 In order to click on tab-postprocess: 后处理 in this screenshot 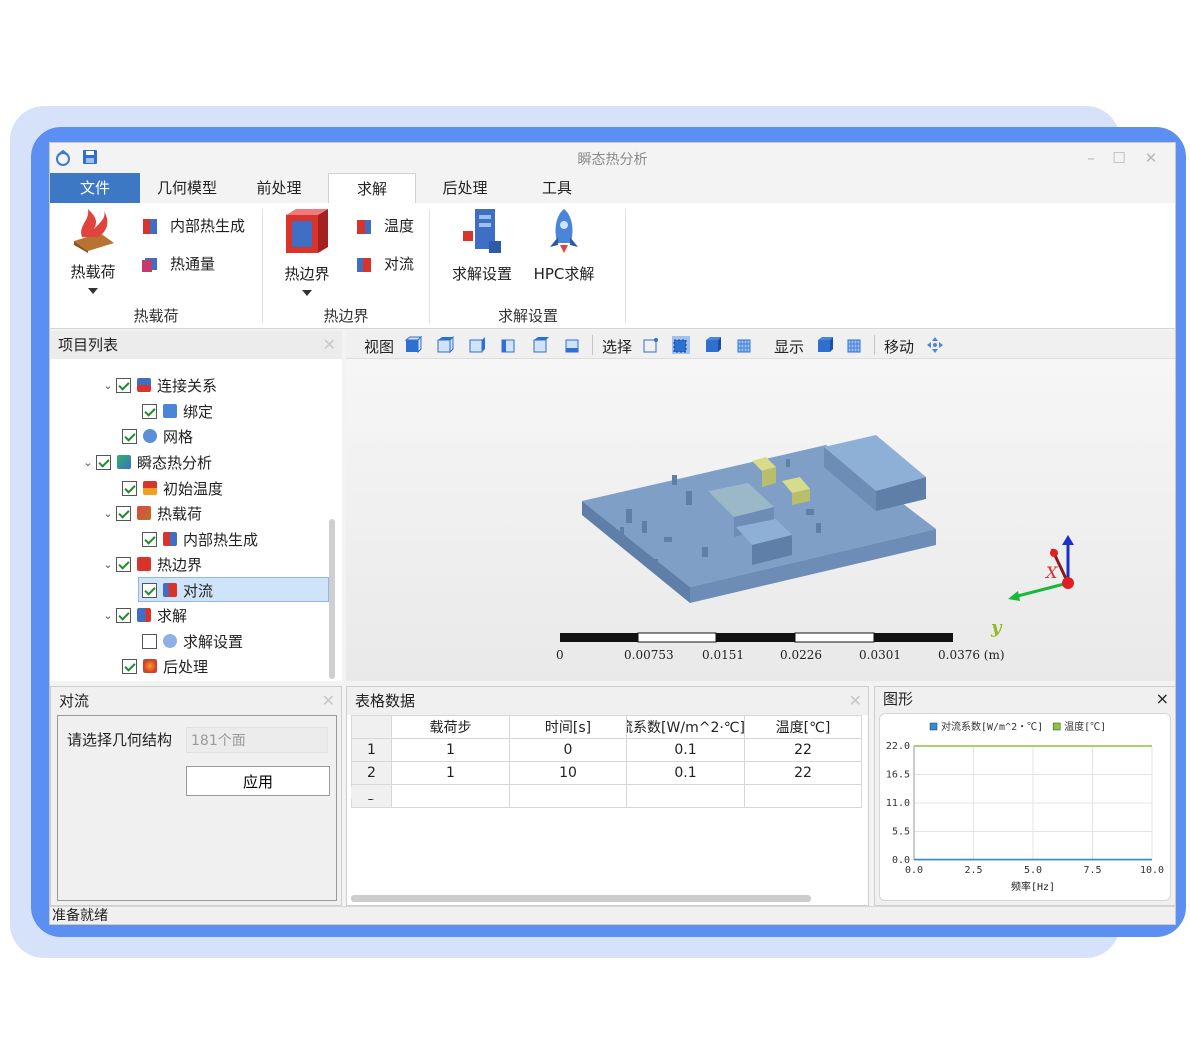, I will do `click(465, 188)`.